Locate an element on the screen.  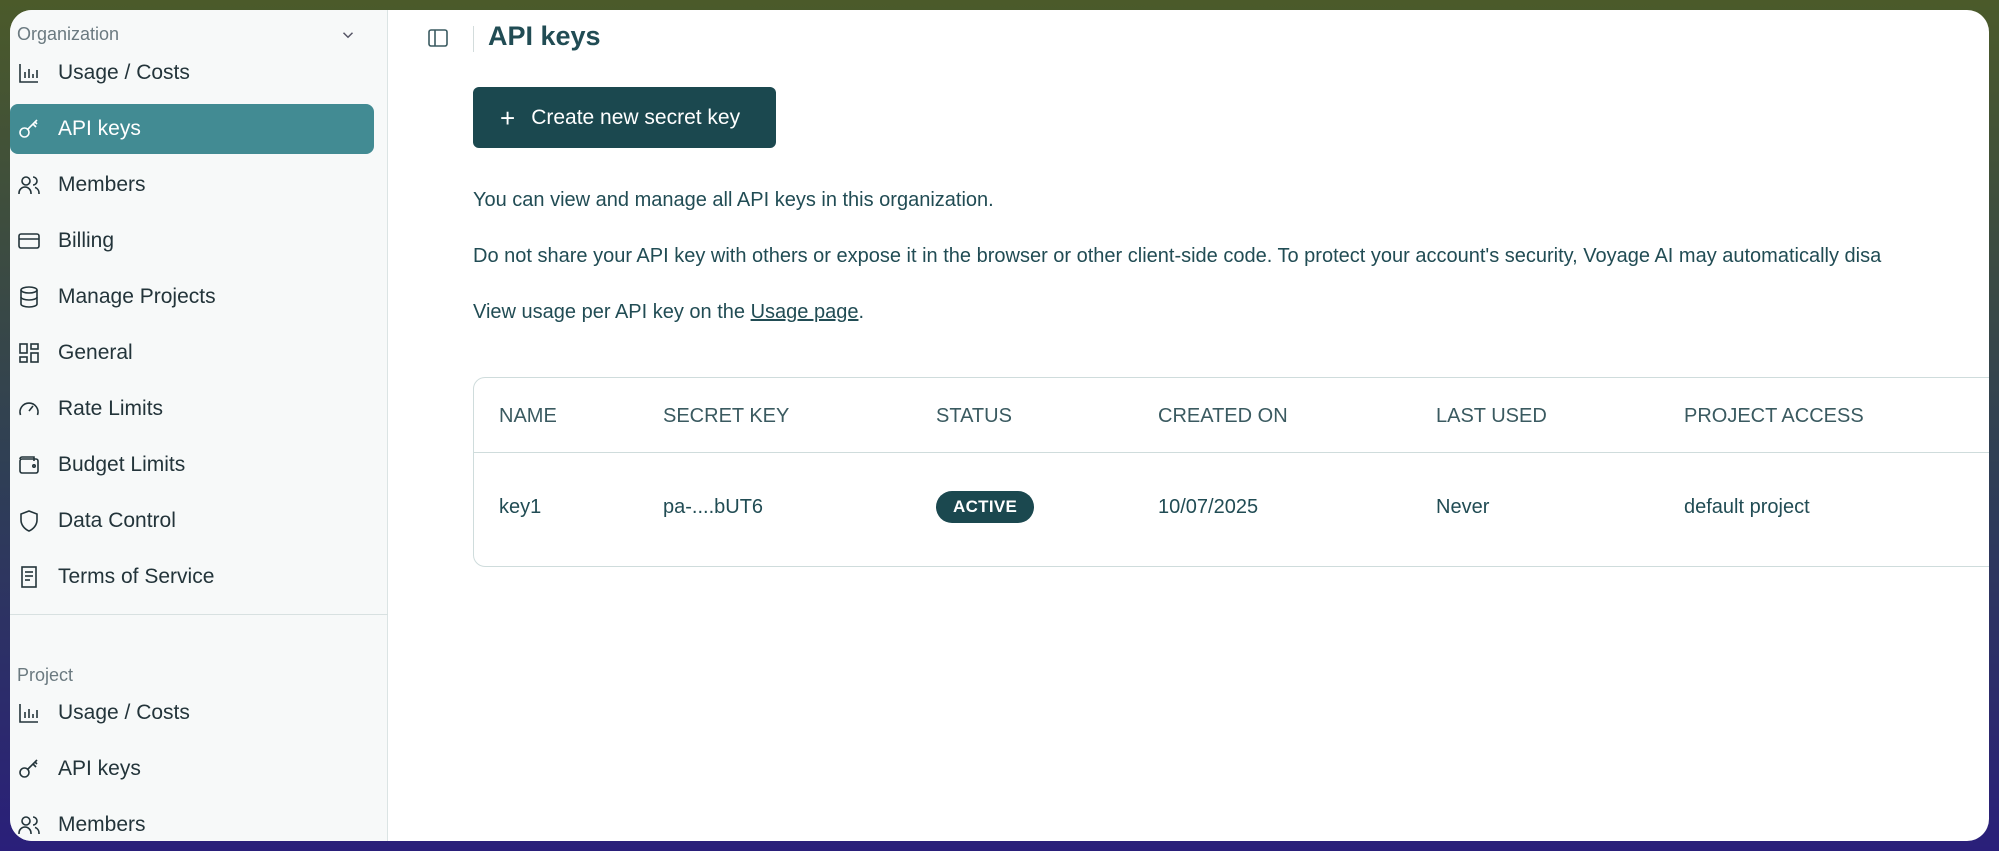
sidebar-item-label: Manage Projects is located at coordinates (137, 296).